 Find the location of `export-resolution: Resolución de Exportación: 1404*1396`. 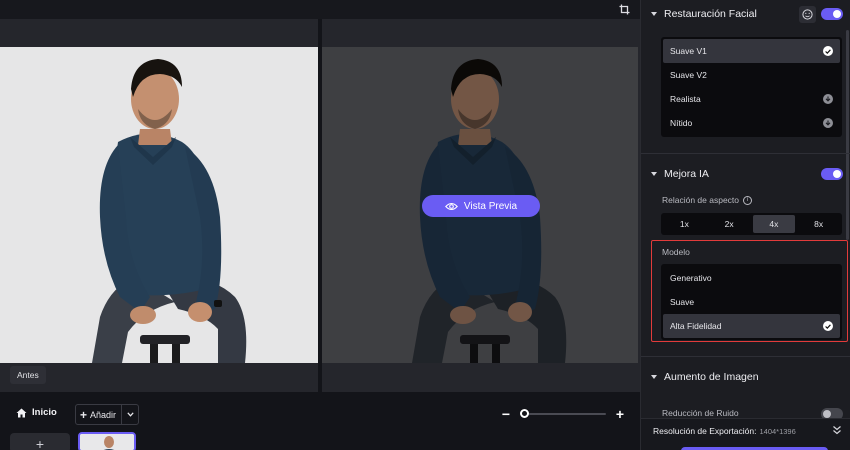

export-resolution: Resolución de Exportación: 1404*1396 is located at coordinates (724, 431).